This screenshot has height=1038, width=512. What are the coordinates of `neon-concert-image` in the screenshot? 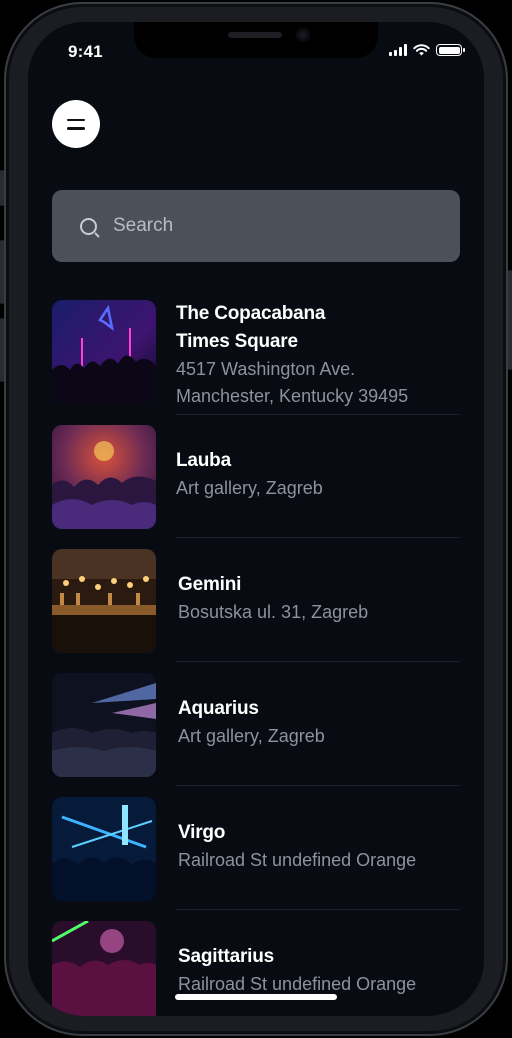 It's located at (104, 352).